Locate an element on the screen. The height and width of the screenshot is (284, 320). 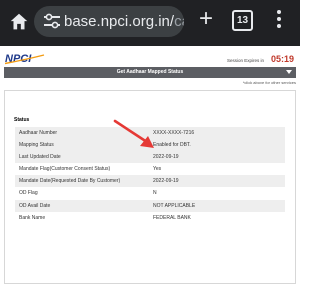
session-timer: 05:19 is located at coordinates (282, 59).